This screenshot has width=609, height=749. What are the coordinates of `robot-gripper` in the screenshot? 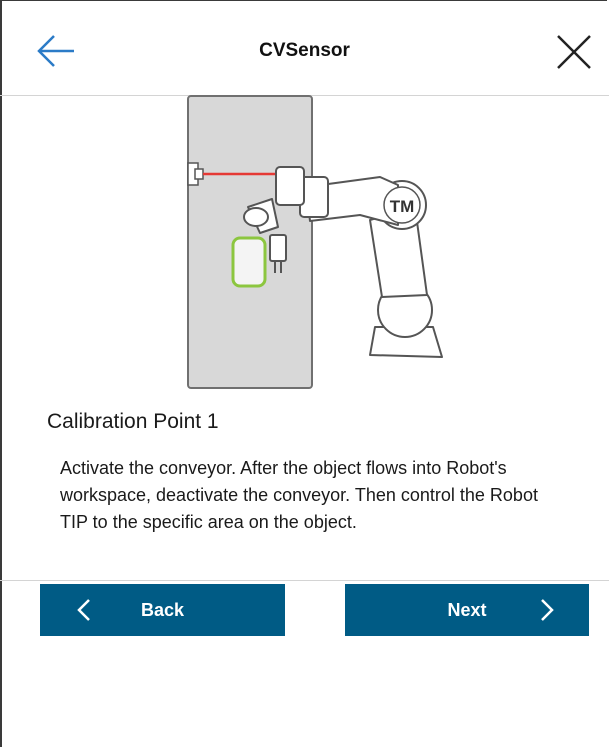 It's located at (278, 248).